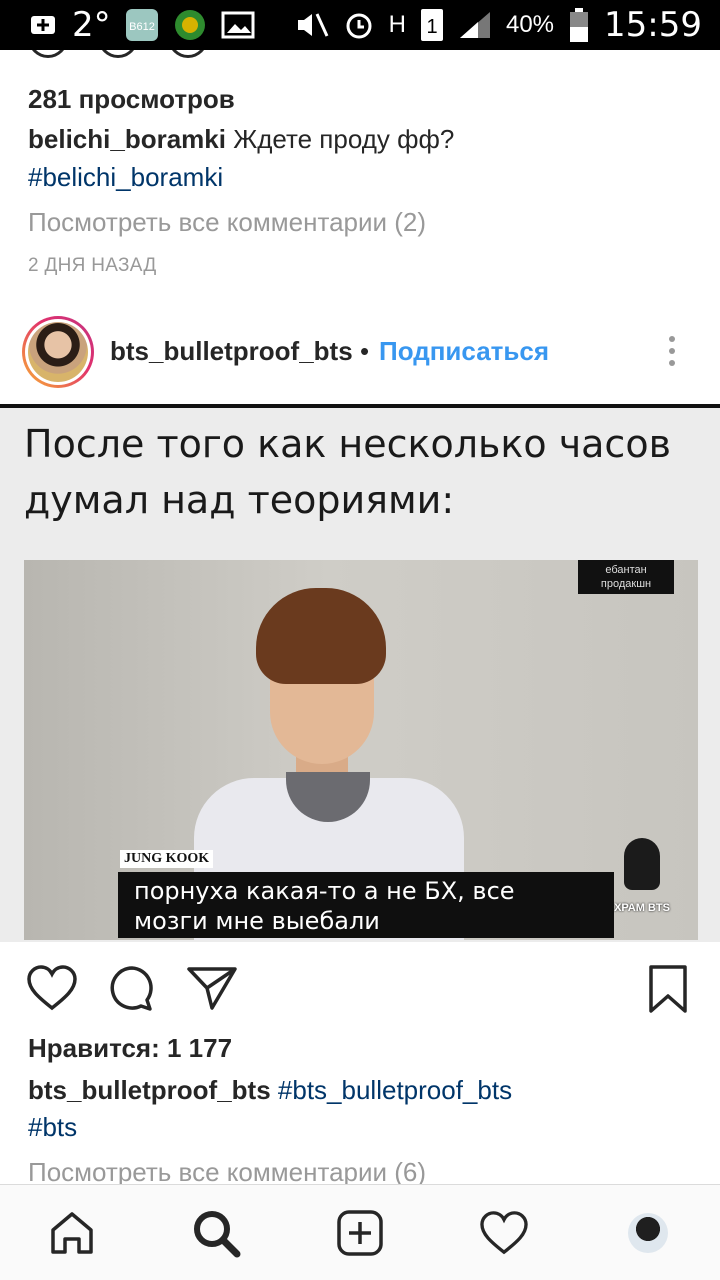  I want to click on previous-post-caption: belichi_boramki Ждете проду фф?, so click(241, 139).